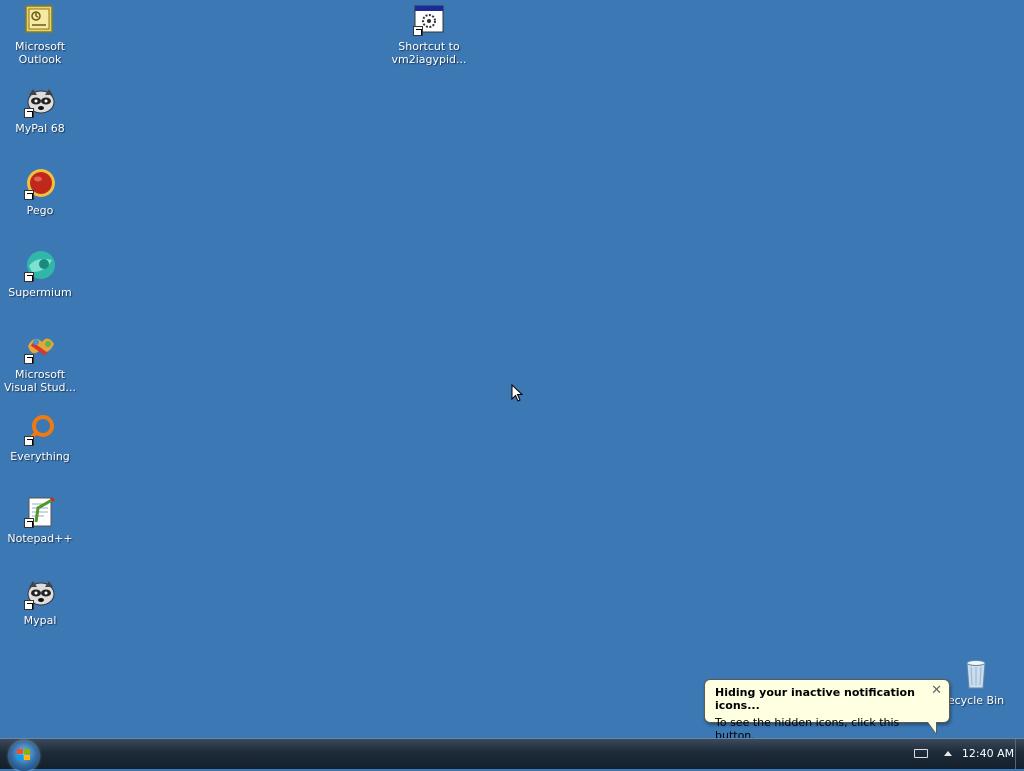 Image resolution: width=1024 pixels, height=771 pixels. Describe the element at coordinates (40, 456) in the screenshot. I see `desktop-icon-label: Everything` at that location.